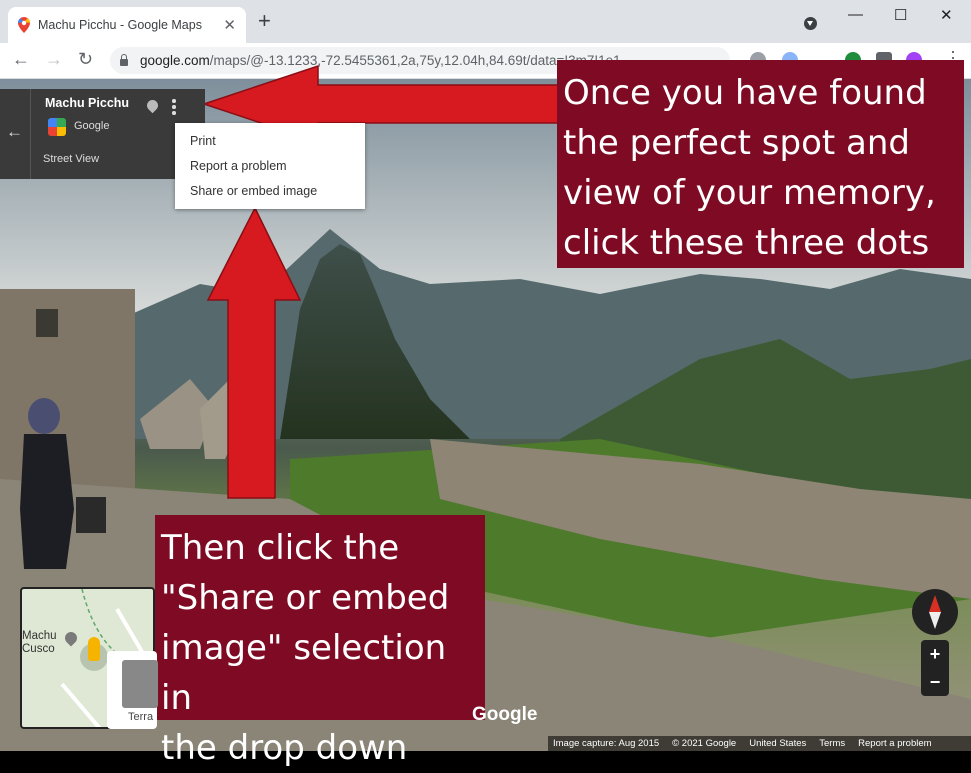  Describe the element at coordinates (606, 743) in the screenshot. I see `image-capture-date: Image capture: Aug 2015` at that location.